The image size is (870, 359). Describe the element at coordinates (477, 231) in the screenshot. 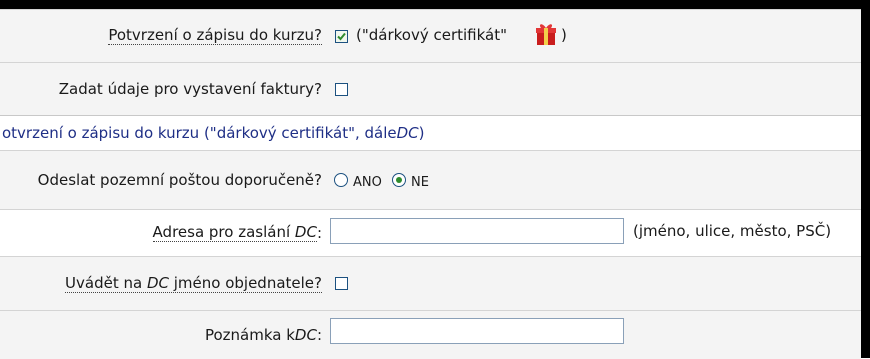

I see `dc-address-input` at that location.